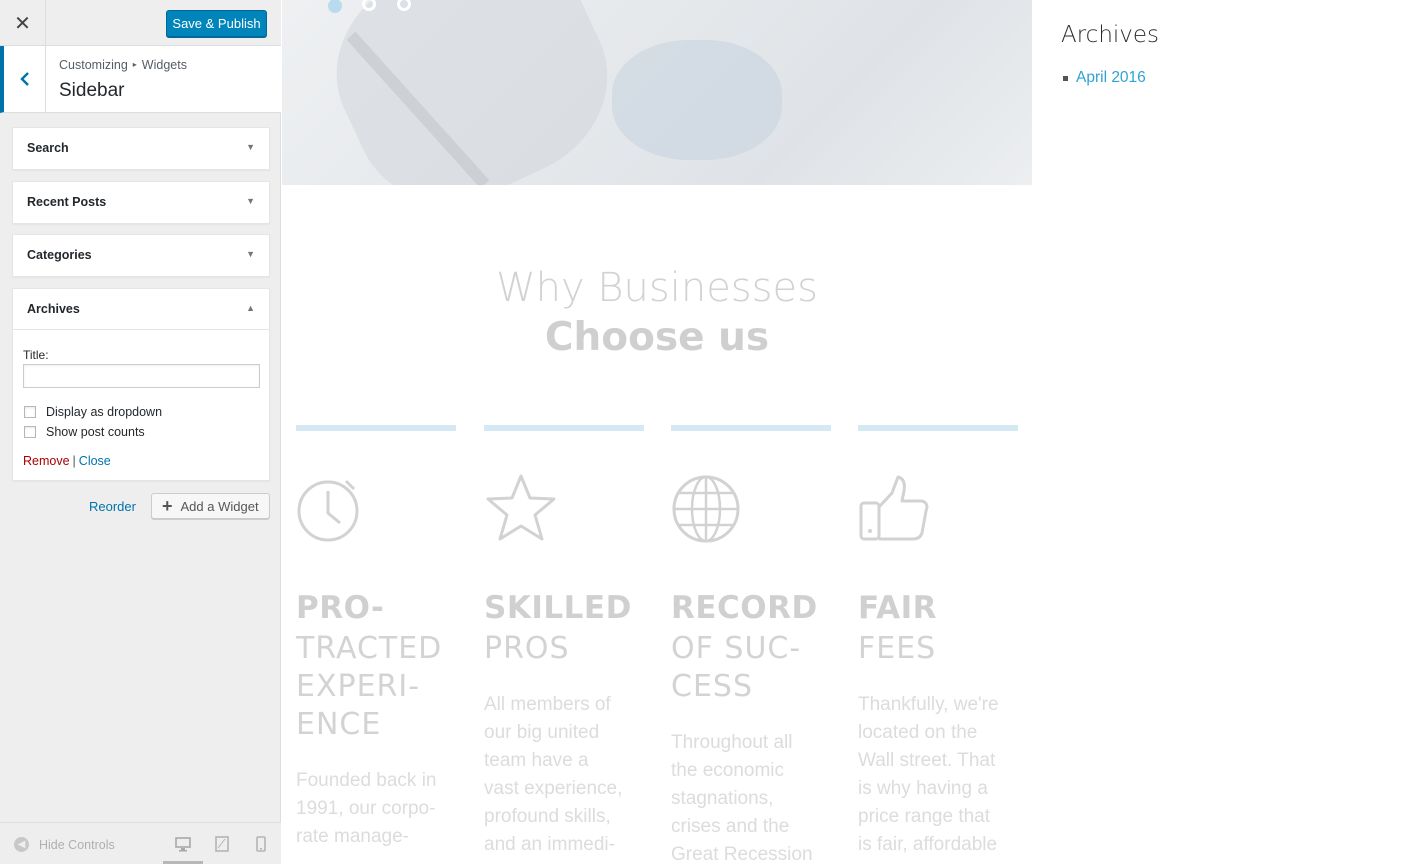  I want to click on breadcrumb: Customizing ▸ Widgets, so click(123, 65).